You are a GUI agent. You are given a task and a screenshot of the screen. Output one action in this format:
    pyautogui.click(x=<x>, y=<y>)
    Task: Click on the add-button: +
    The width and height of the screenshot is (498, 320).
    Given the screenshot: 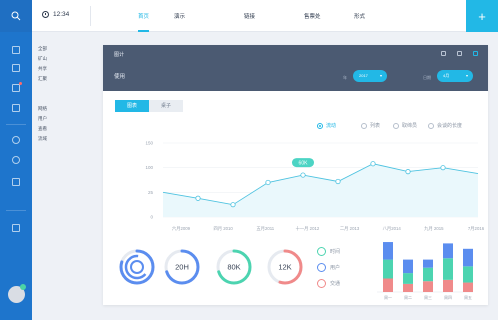 What is the action you would take?
    pyautogui.click(x=482, y=16)
    